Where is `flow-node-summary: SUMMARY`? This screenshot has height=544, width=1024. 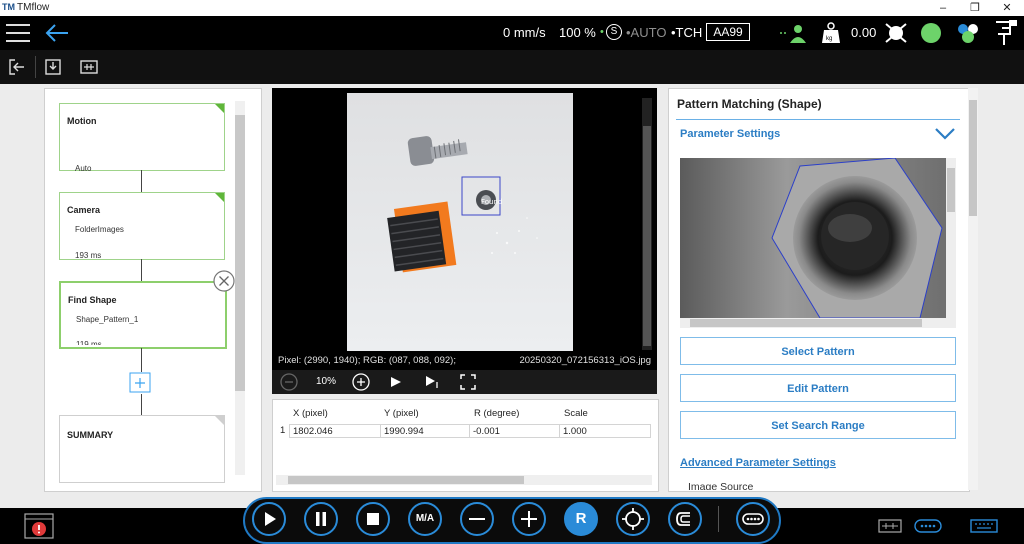 flow-node-summary: SUMMARY is located at coordinates (142, 449).